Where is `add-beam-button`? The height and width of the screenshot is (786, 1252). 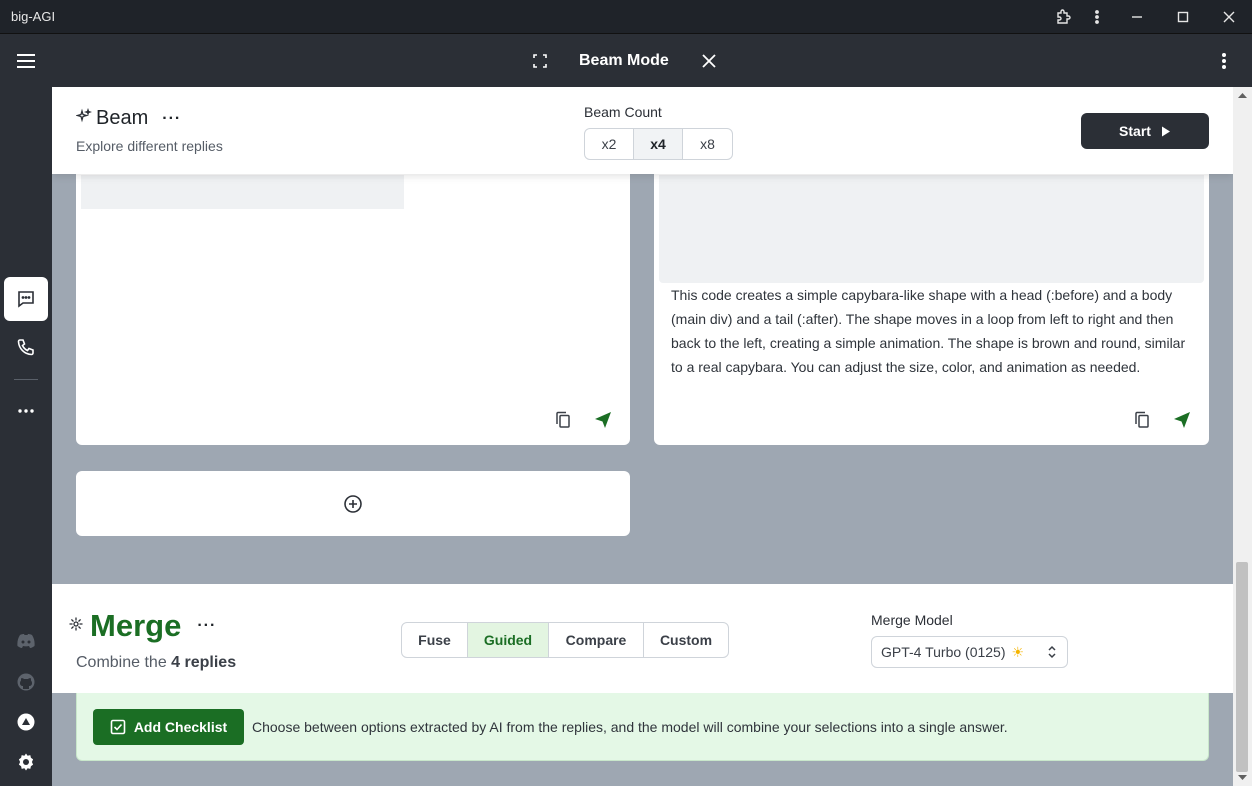 add-beam-button is located at coordinates (353, 503).